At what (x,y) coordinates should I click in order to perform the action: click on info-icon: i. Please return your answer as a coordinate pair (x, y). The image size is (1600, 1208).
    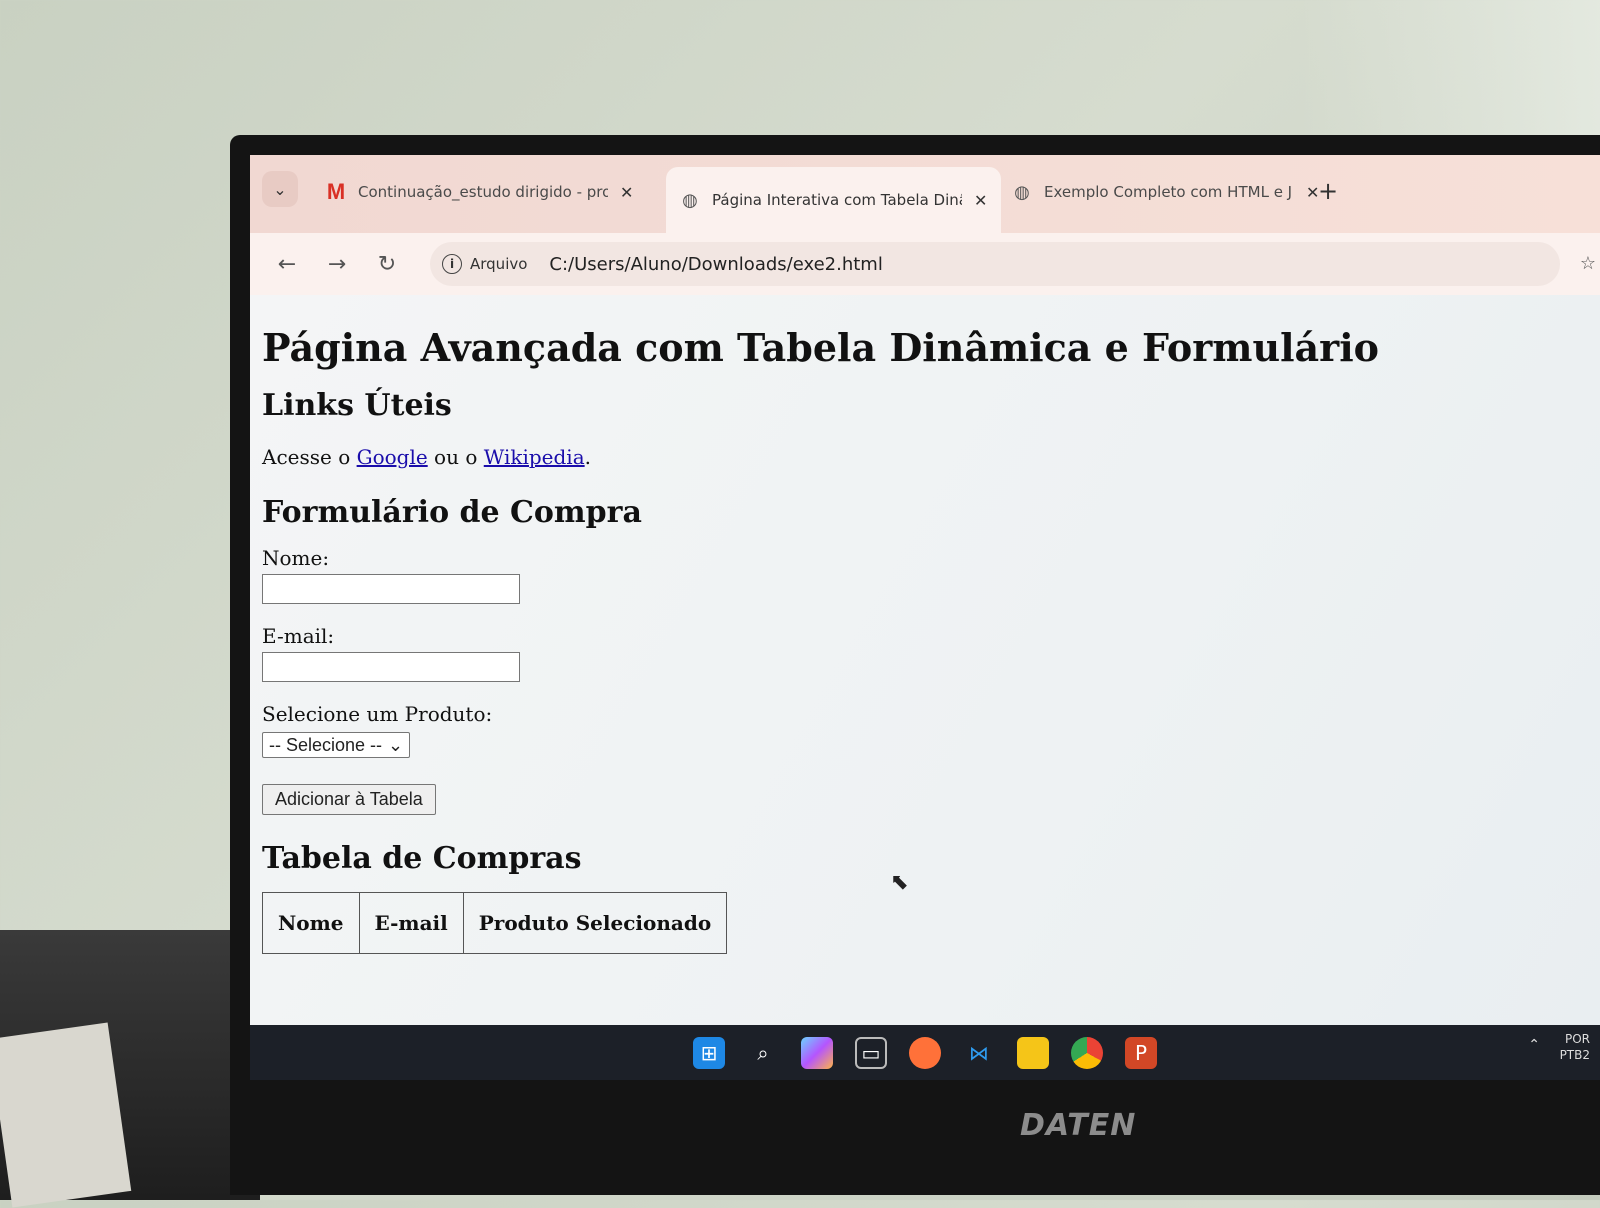
    Looking at the image, I should click on (452, 264).